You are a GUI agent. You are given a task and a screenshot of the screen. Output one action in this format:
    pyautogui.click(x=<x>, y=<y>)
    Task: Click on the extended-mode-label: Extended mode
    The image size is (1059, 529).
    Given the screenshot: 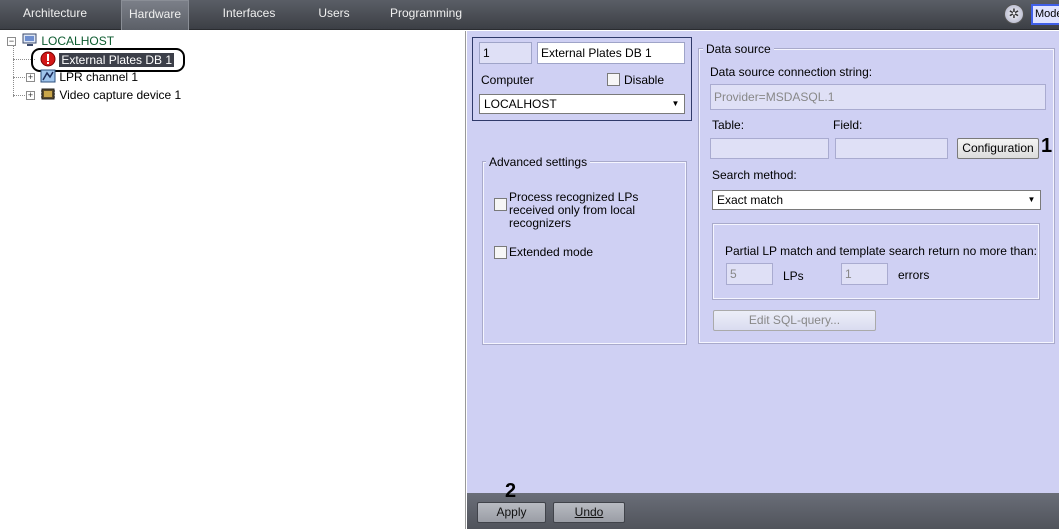 What is the action you would take?
    pyautogui.click(x=551, y=252)
    